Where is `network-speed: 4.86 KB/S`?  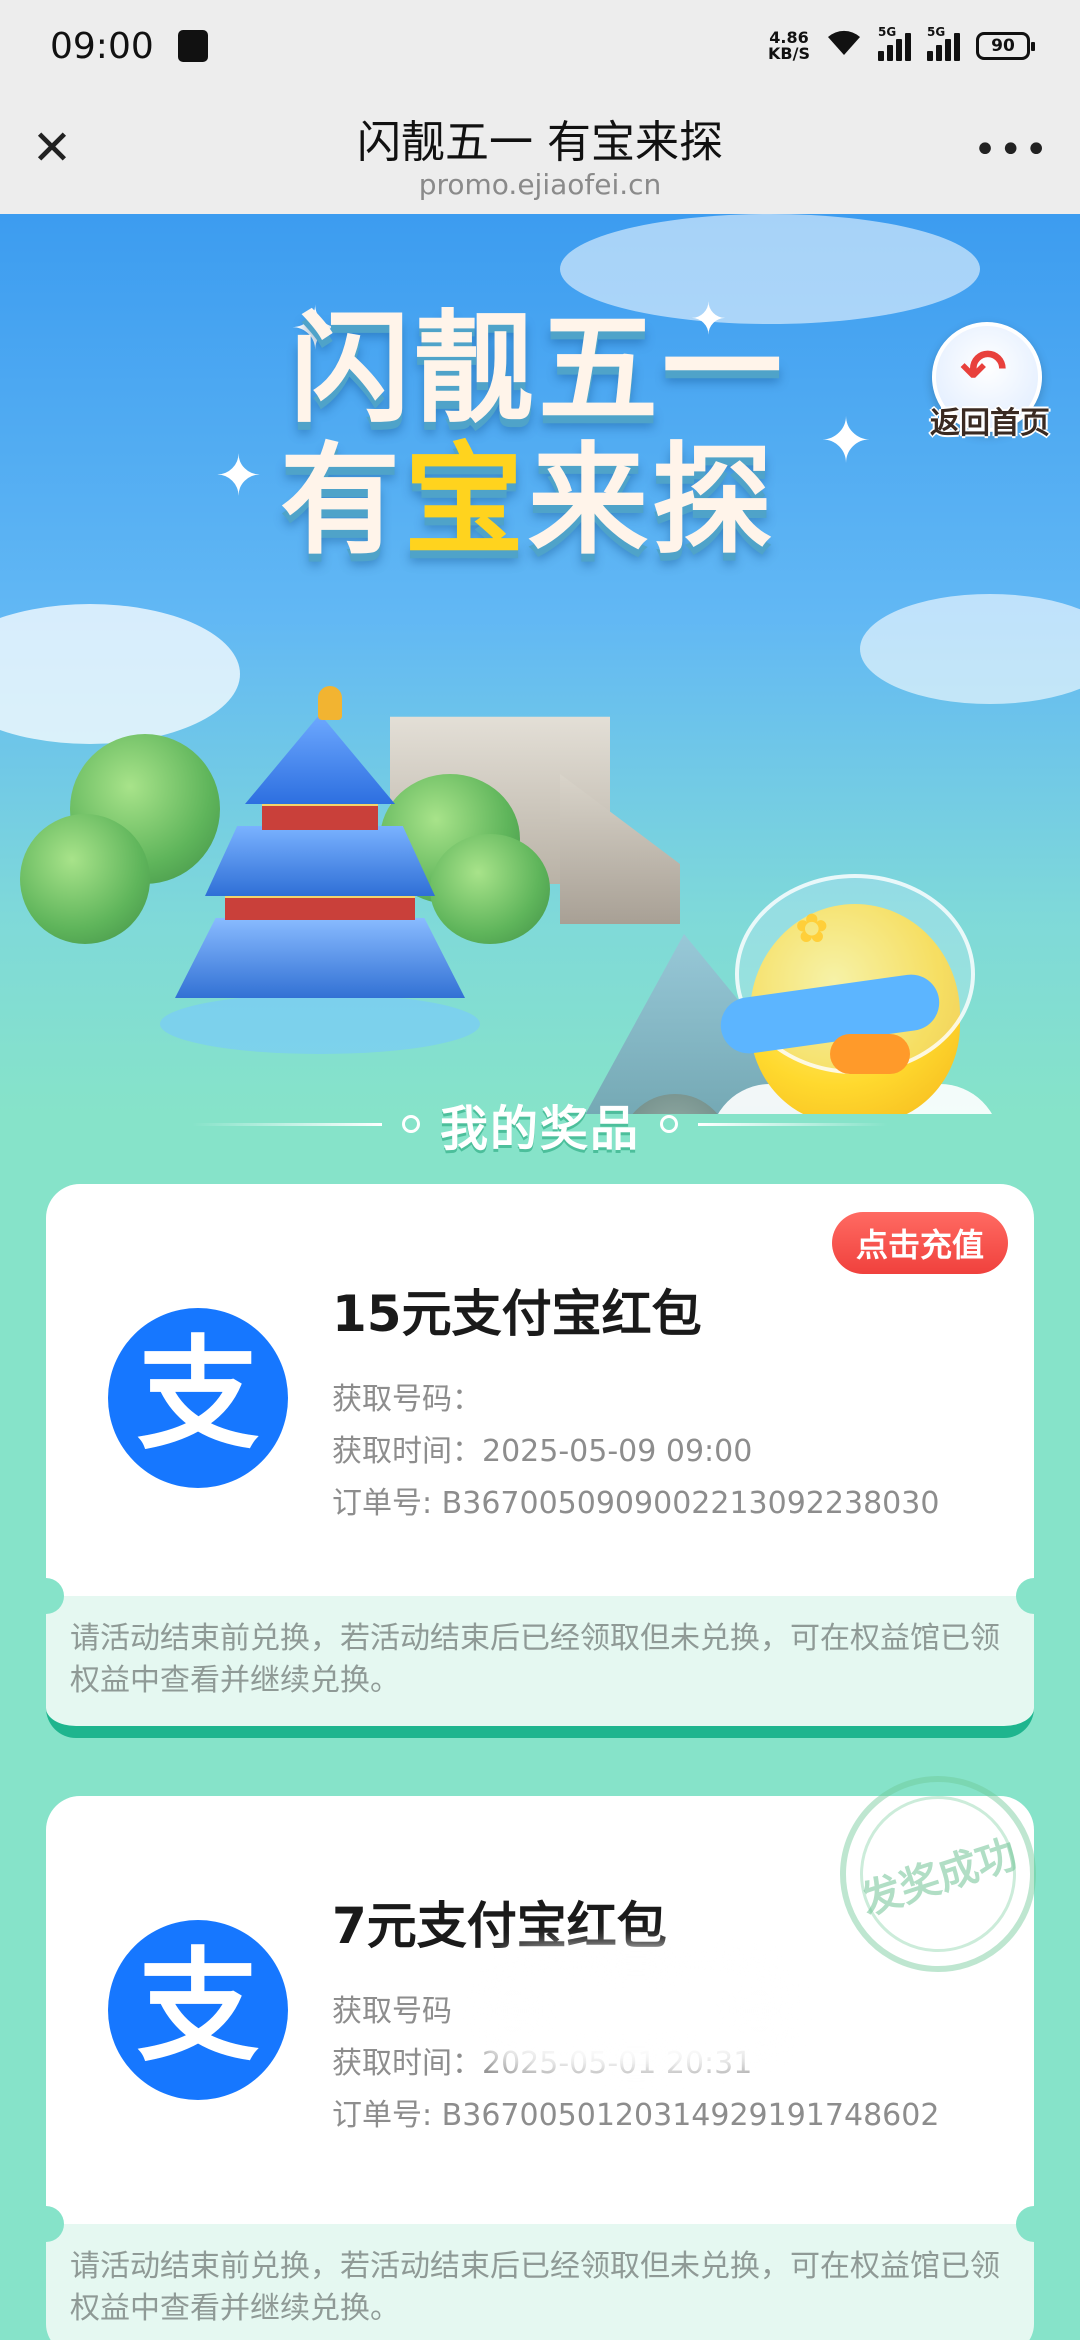
network-speed: 4.86 KB/S is located at coordinates (789, 45).